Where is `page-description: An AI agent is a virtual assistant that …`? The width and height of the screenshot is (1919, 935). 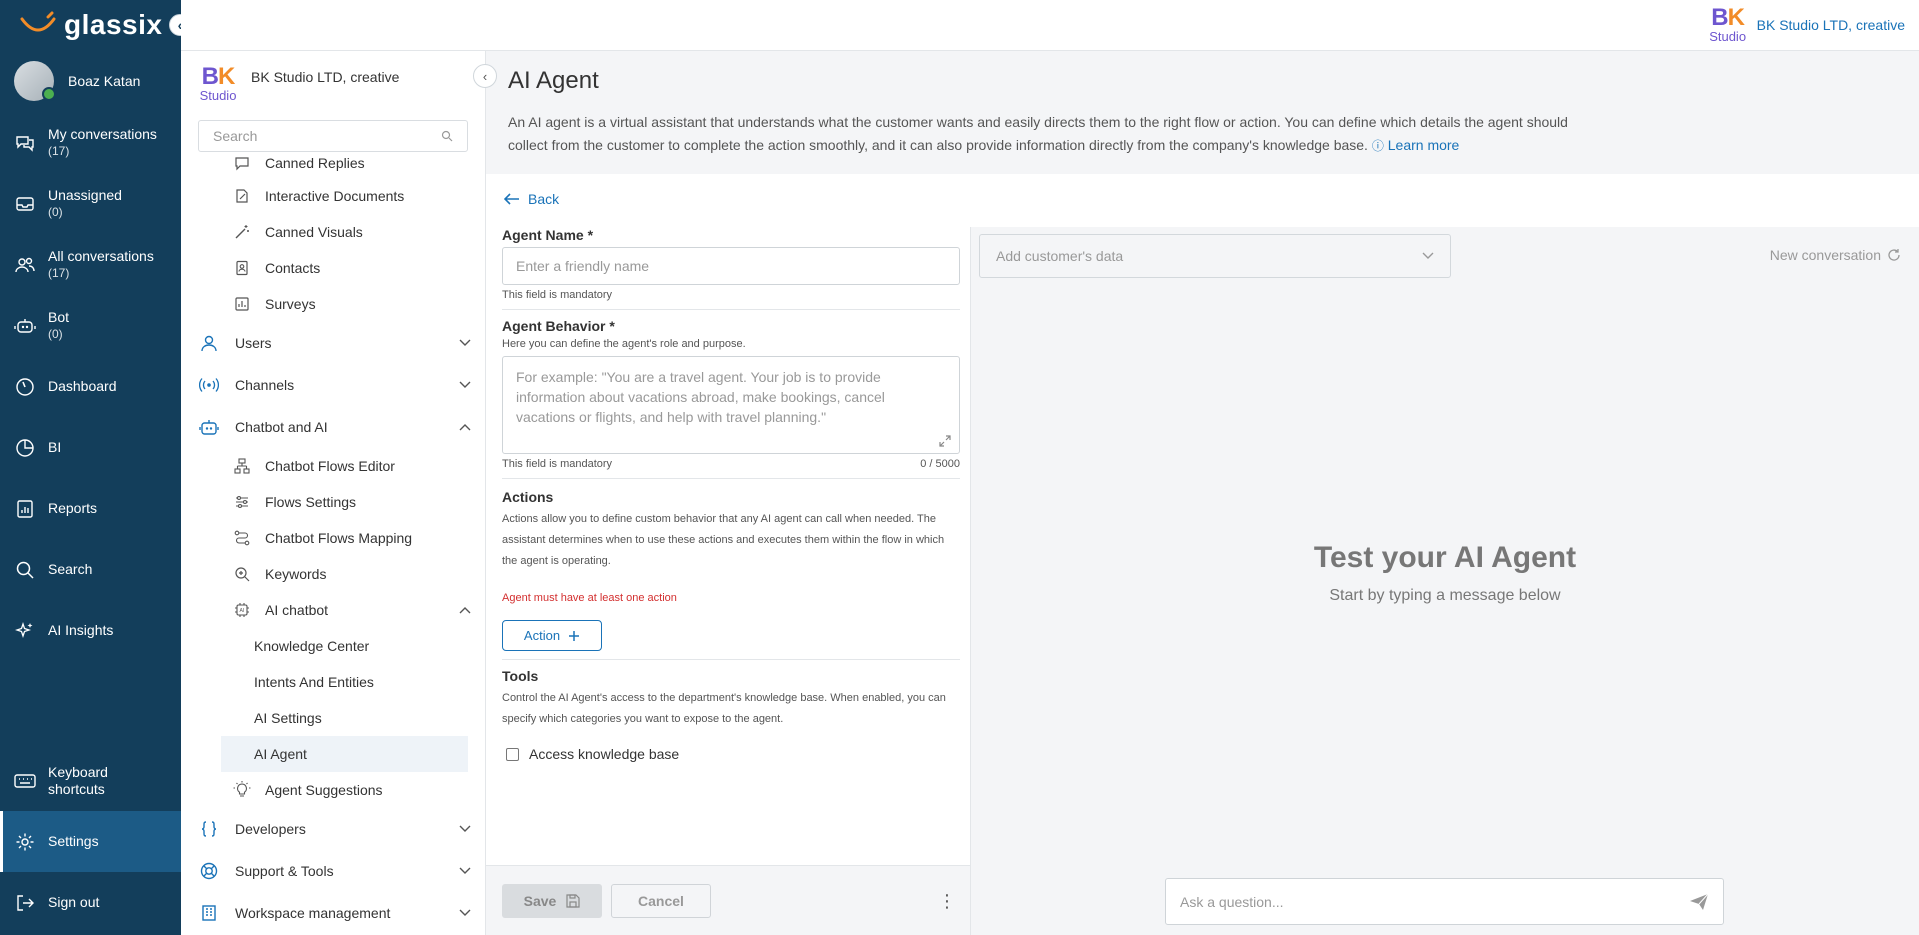
page-description: An AI agent is a virtual assistant that … is located at coordinates (1053, 134).